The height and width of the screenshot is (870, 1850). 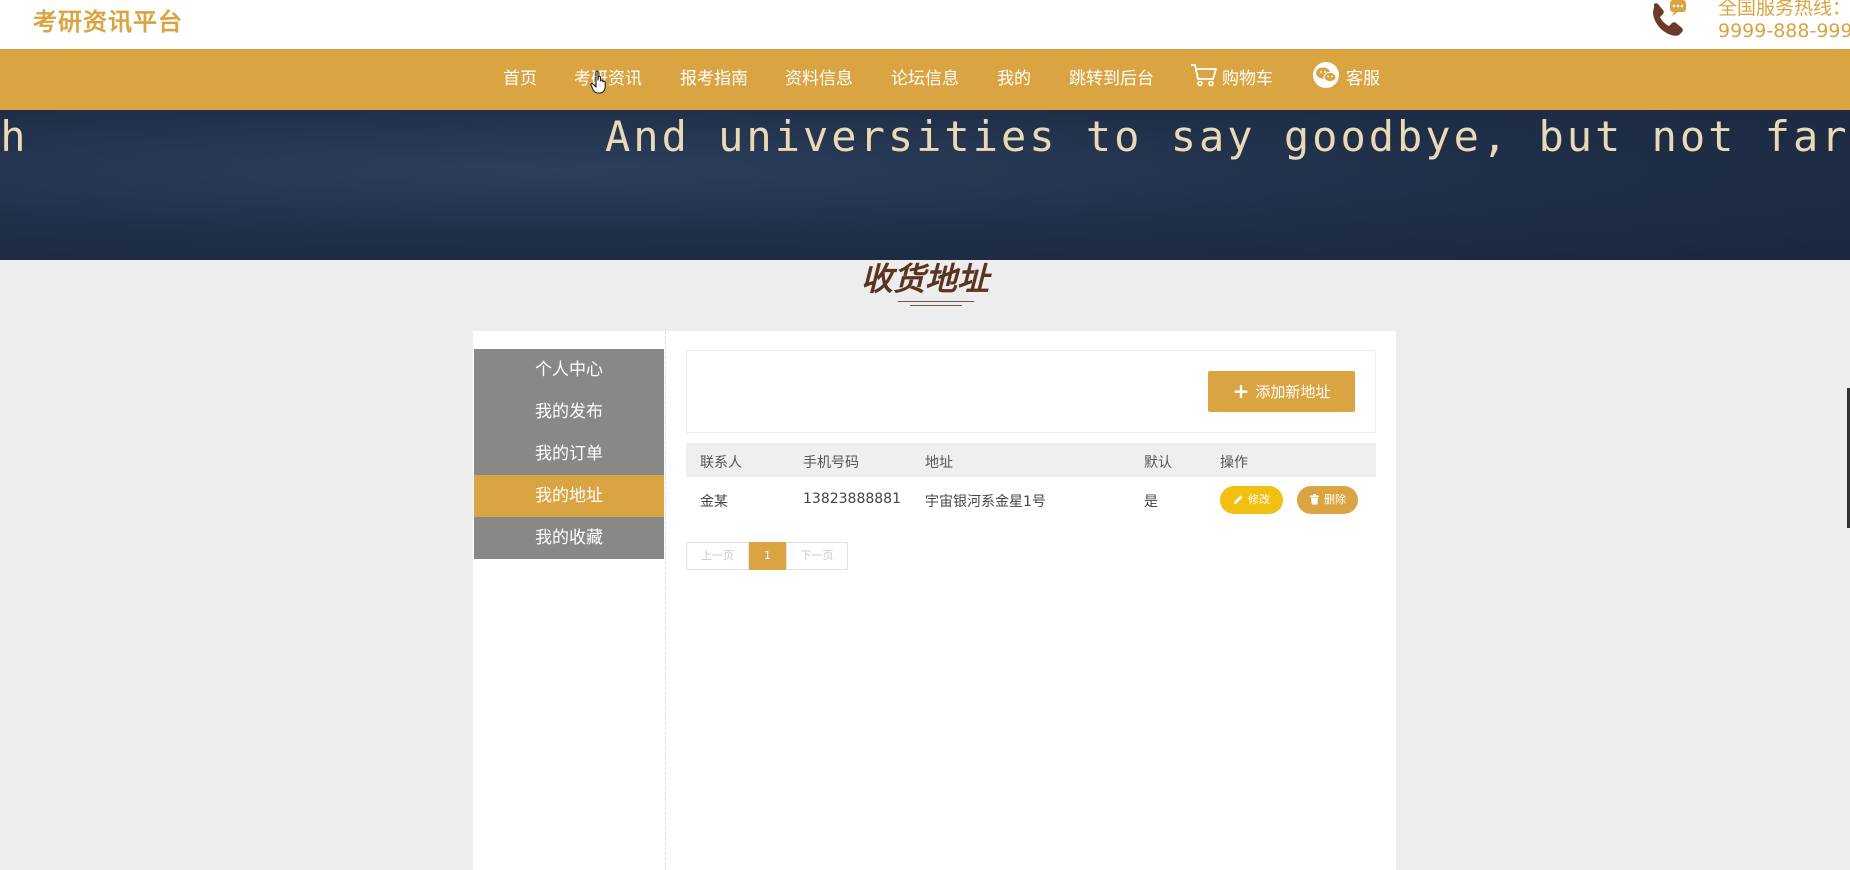 I want to click on hotline: 全国服务热线： 9999-888-999, so click(x=1784, y=21).